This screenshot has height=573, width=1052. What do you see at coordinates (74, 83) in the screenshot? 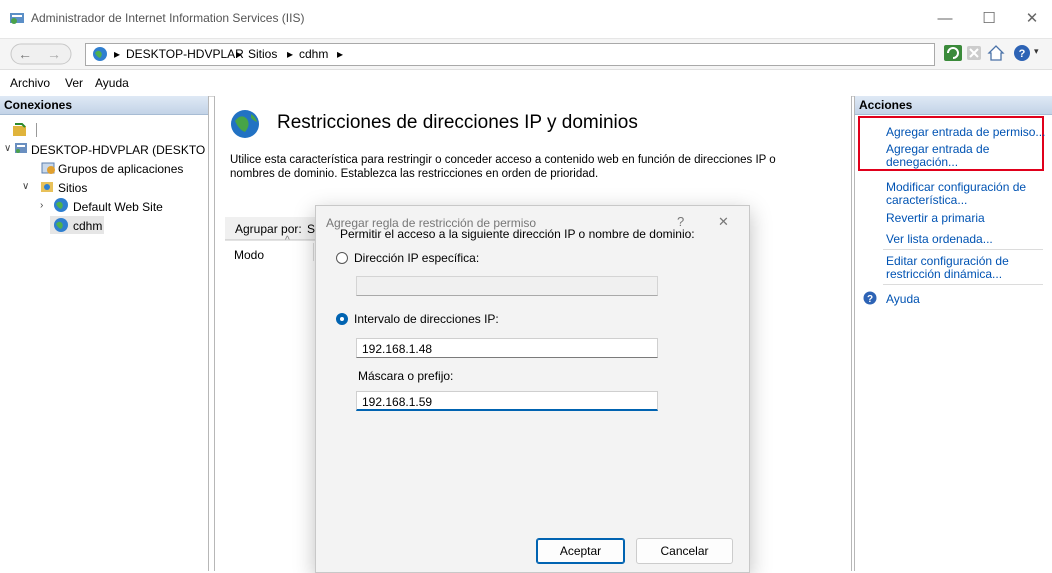
I see `menu-ver: Ver` at bounding box center [74, 83].